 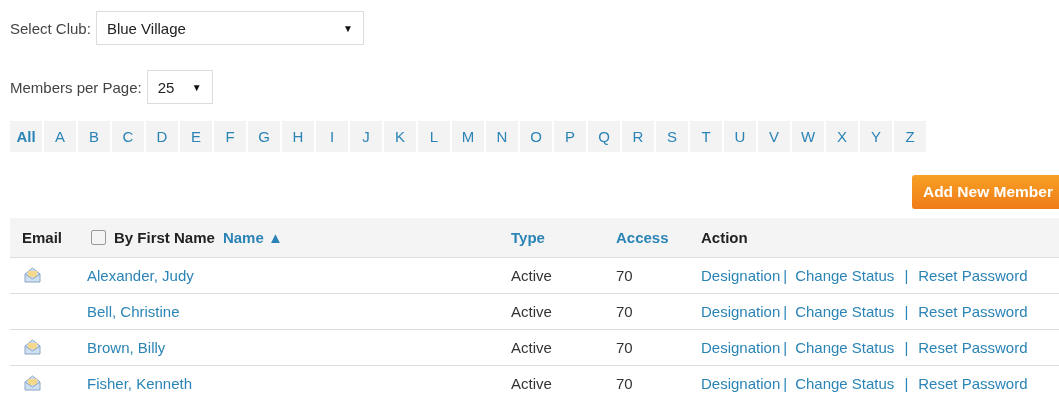 What do you see at coordinates (140, 275) in the screenshot?
I see `member-name-link: Alexander, Judy` at bounding box center [140, 275].